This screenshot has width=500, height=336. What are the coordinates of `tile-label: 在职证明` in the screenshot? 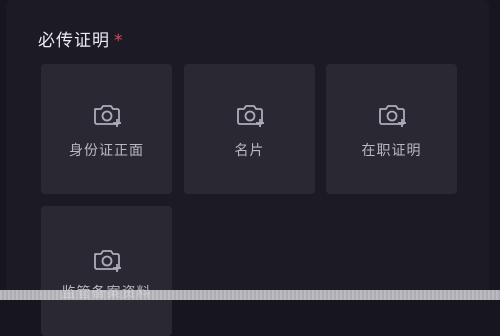 It's located at (391, 150).